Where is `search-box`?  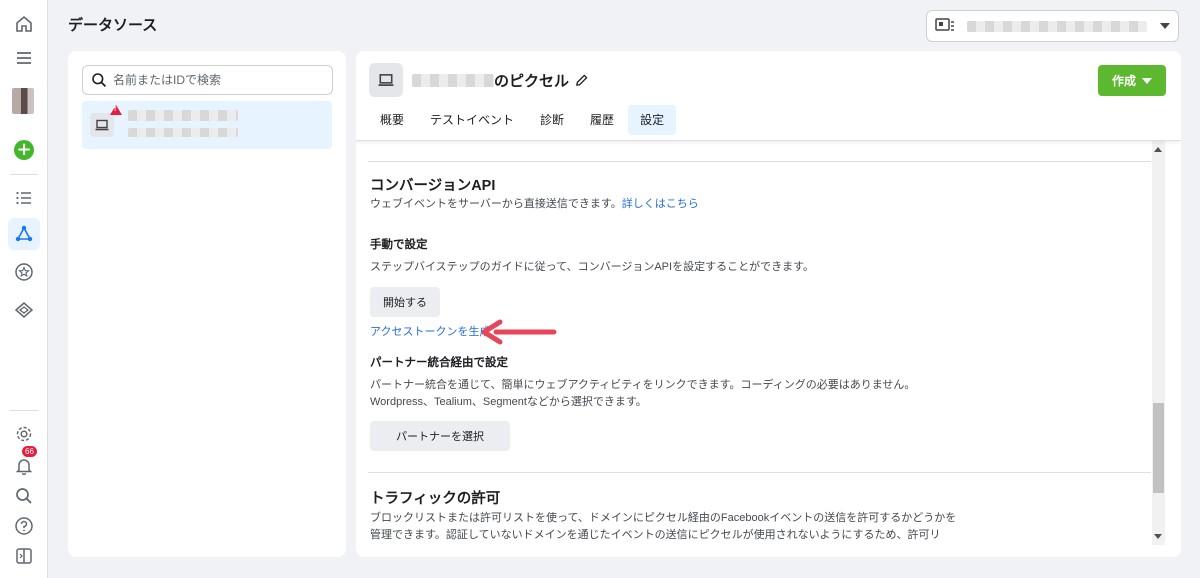 search-box is located at coordinates (207, 80).